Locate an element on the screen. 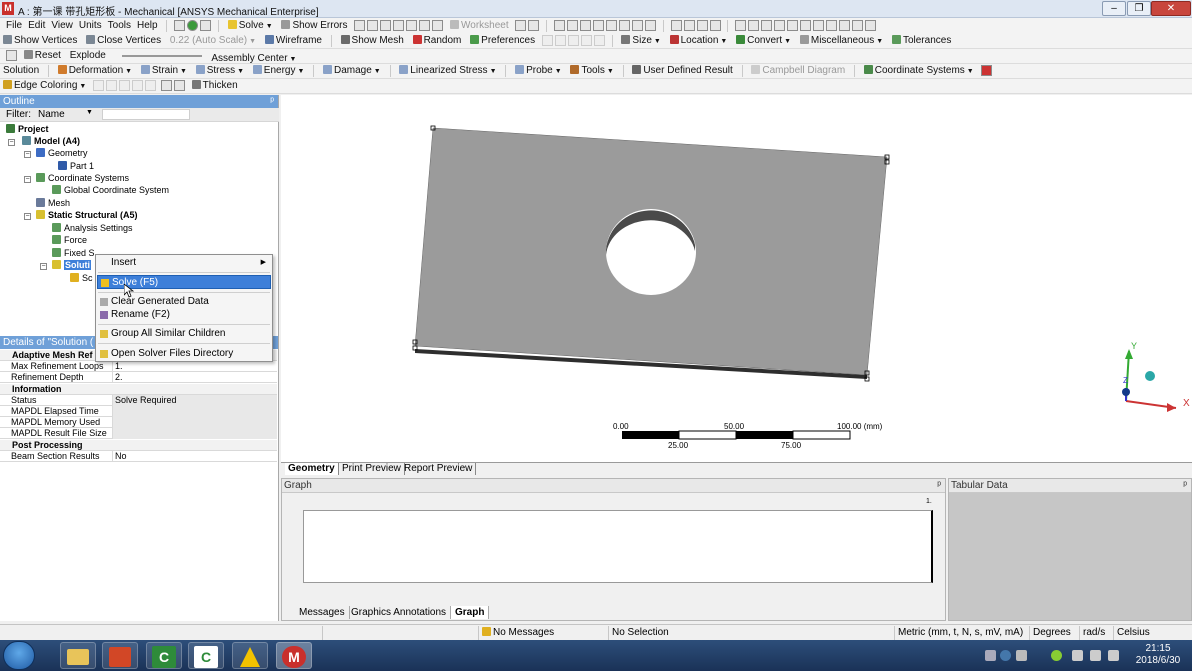 This screenshot has width=1192, height=671. user-defined-result-button: User Defined Result is located at coordinates (682, 71).